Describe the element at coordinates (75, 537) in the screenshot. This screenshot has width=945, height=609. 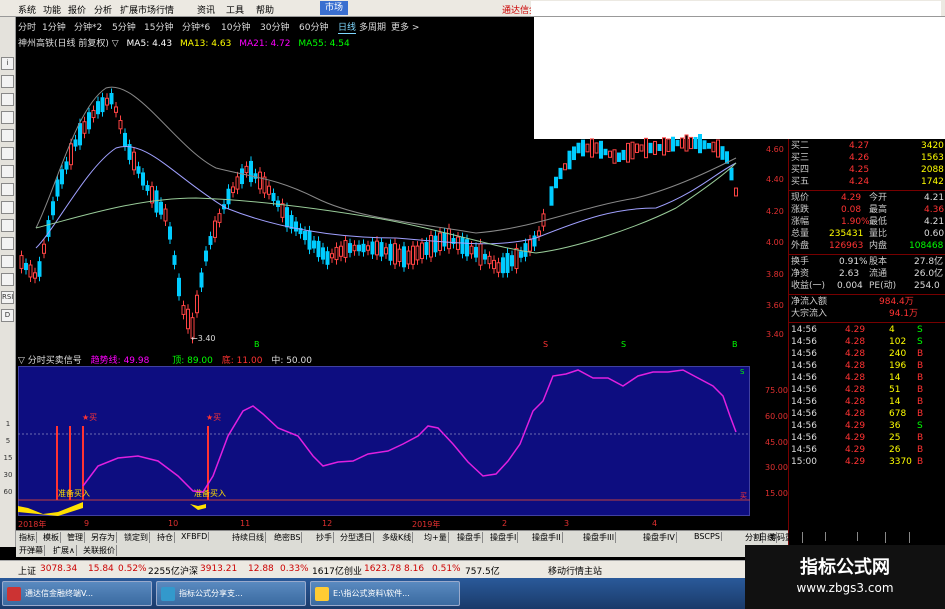
I see `indicator-tab: 管理` at that location.